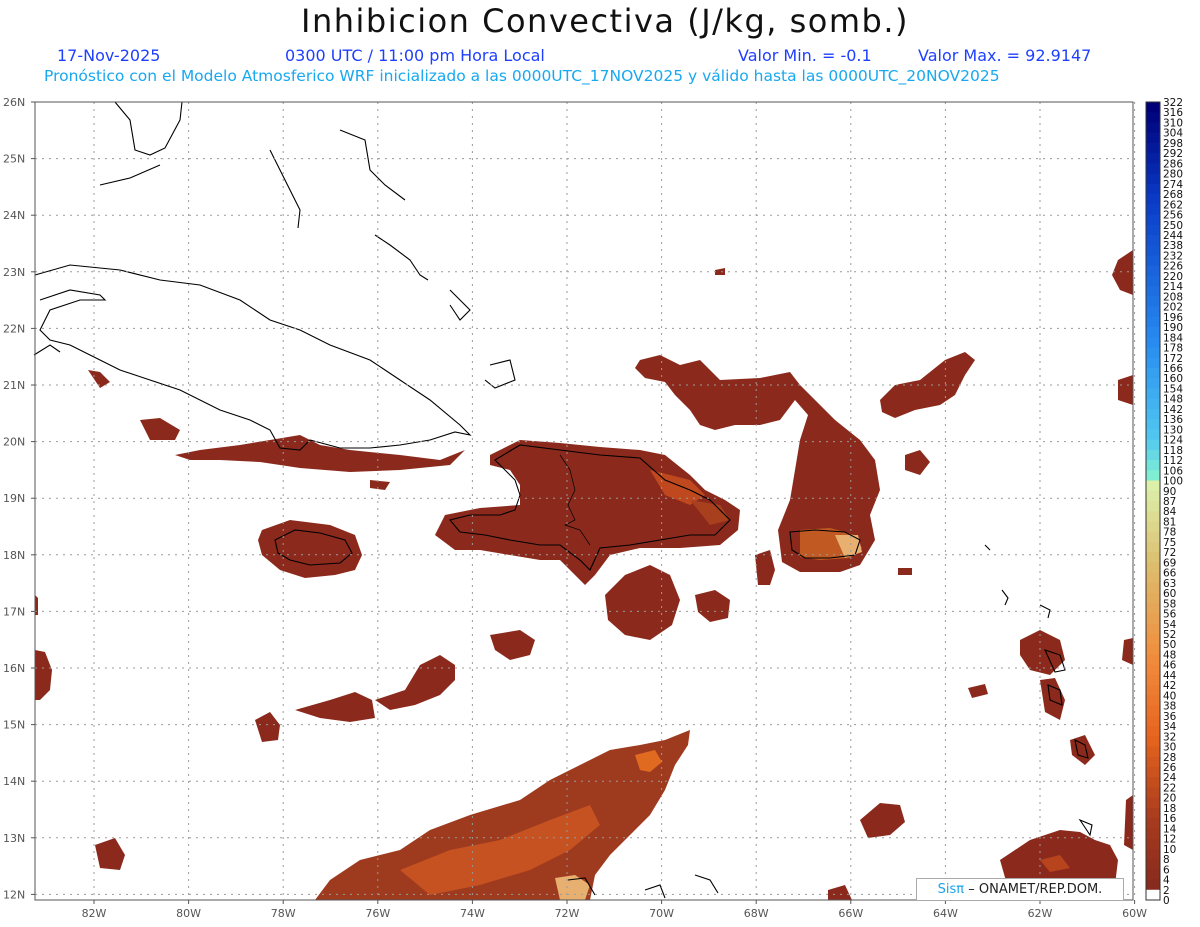  What do you see at coordinates (14, 272) in the screenshot?
I see `lat-label: 23N` at bounding box center [14, 272].